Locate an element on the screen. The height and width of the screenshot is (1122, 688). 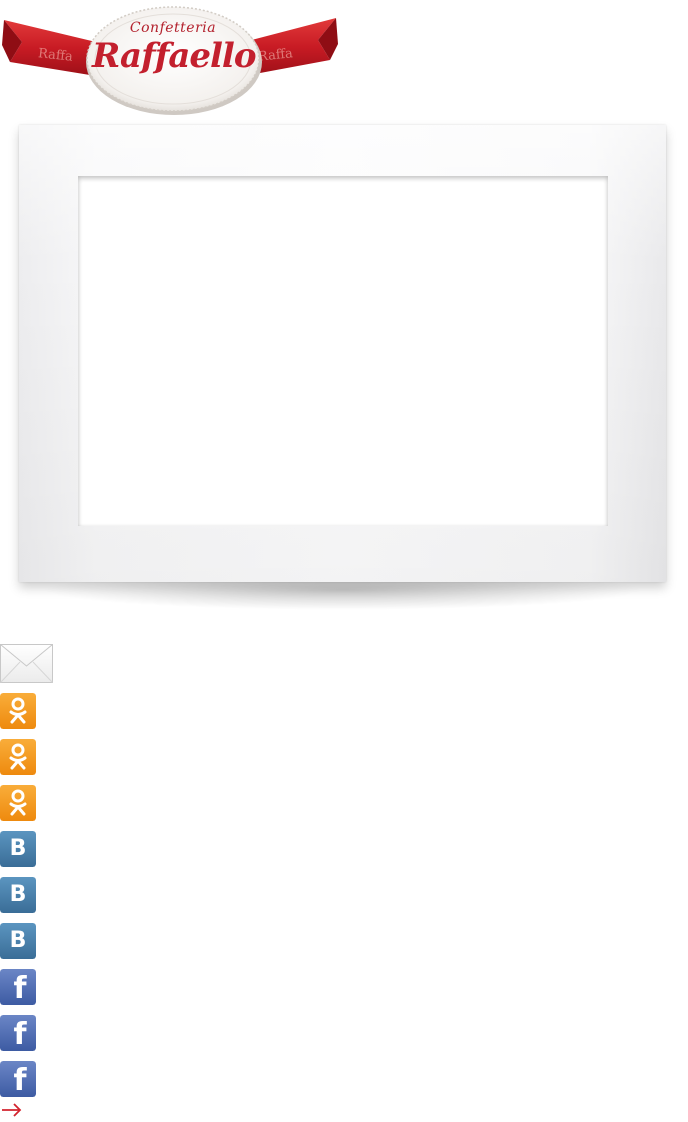
arrow-right-icon is located at coordinates (12, 1109).